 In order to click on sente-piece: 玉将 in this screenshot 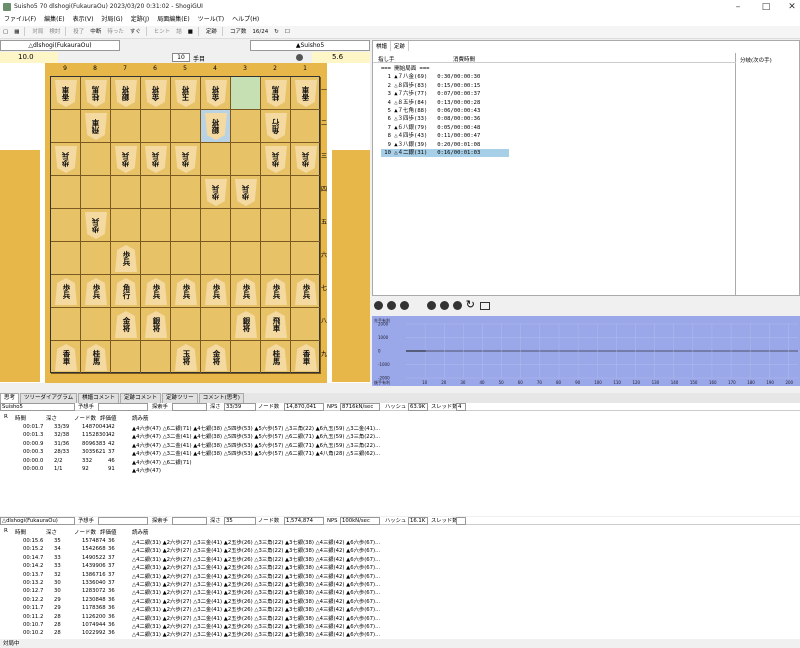, I will do `click(186, 357)`.